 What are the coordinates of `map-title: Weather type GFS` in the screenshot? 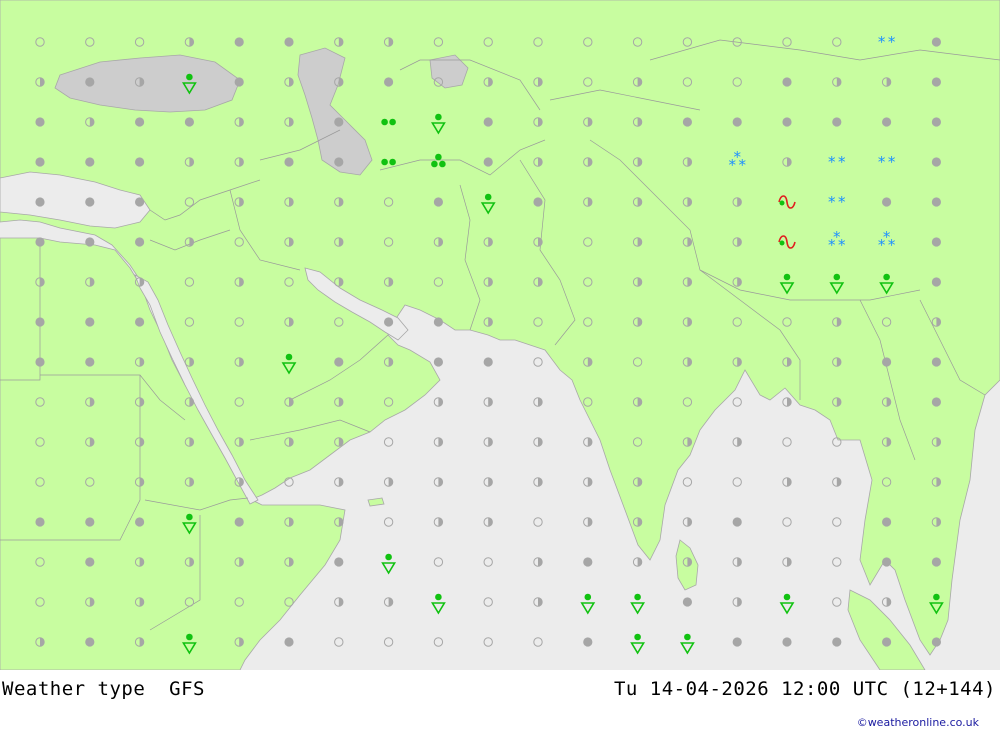 It's located at (103, 689).